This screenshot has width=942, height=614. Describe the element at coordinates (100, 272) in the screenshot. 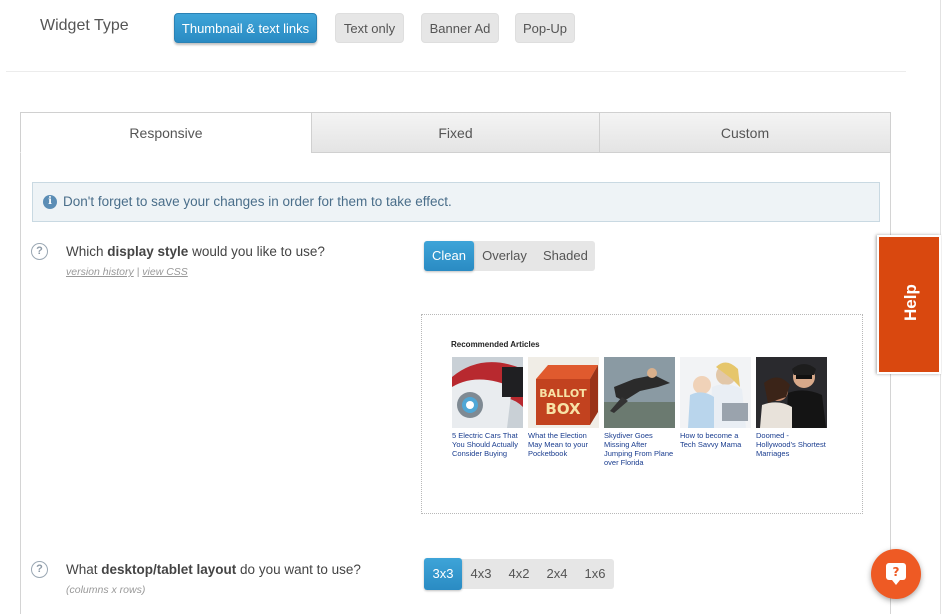

I see `version-history-link: version history` at that location.